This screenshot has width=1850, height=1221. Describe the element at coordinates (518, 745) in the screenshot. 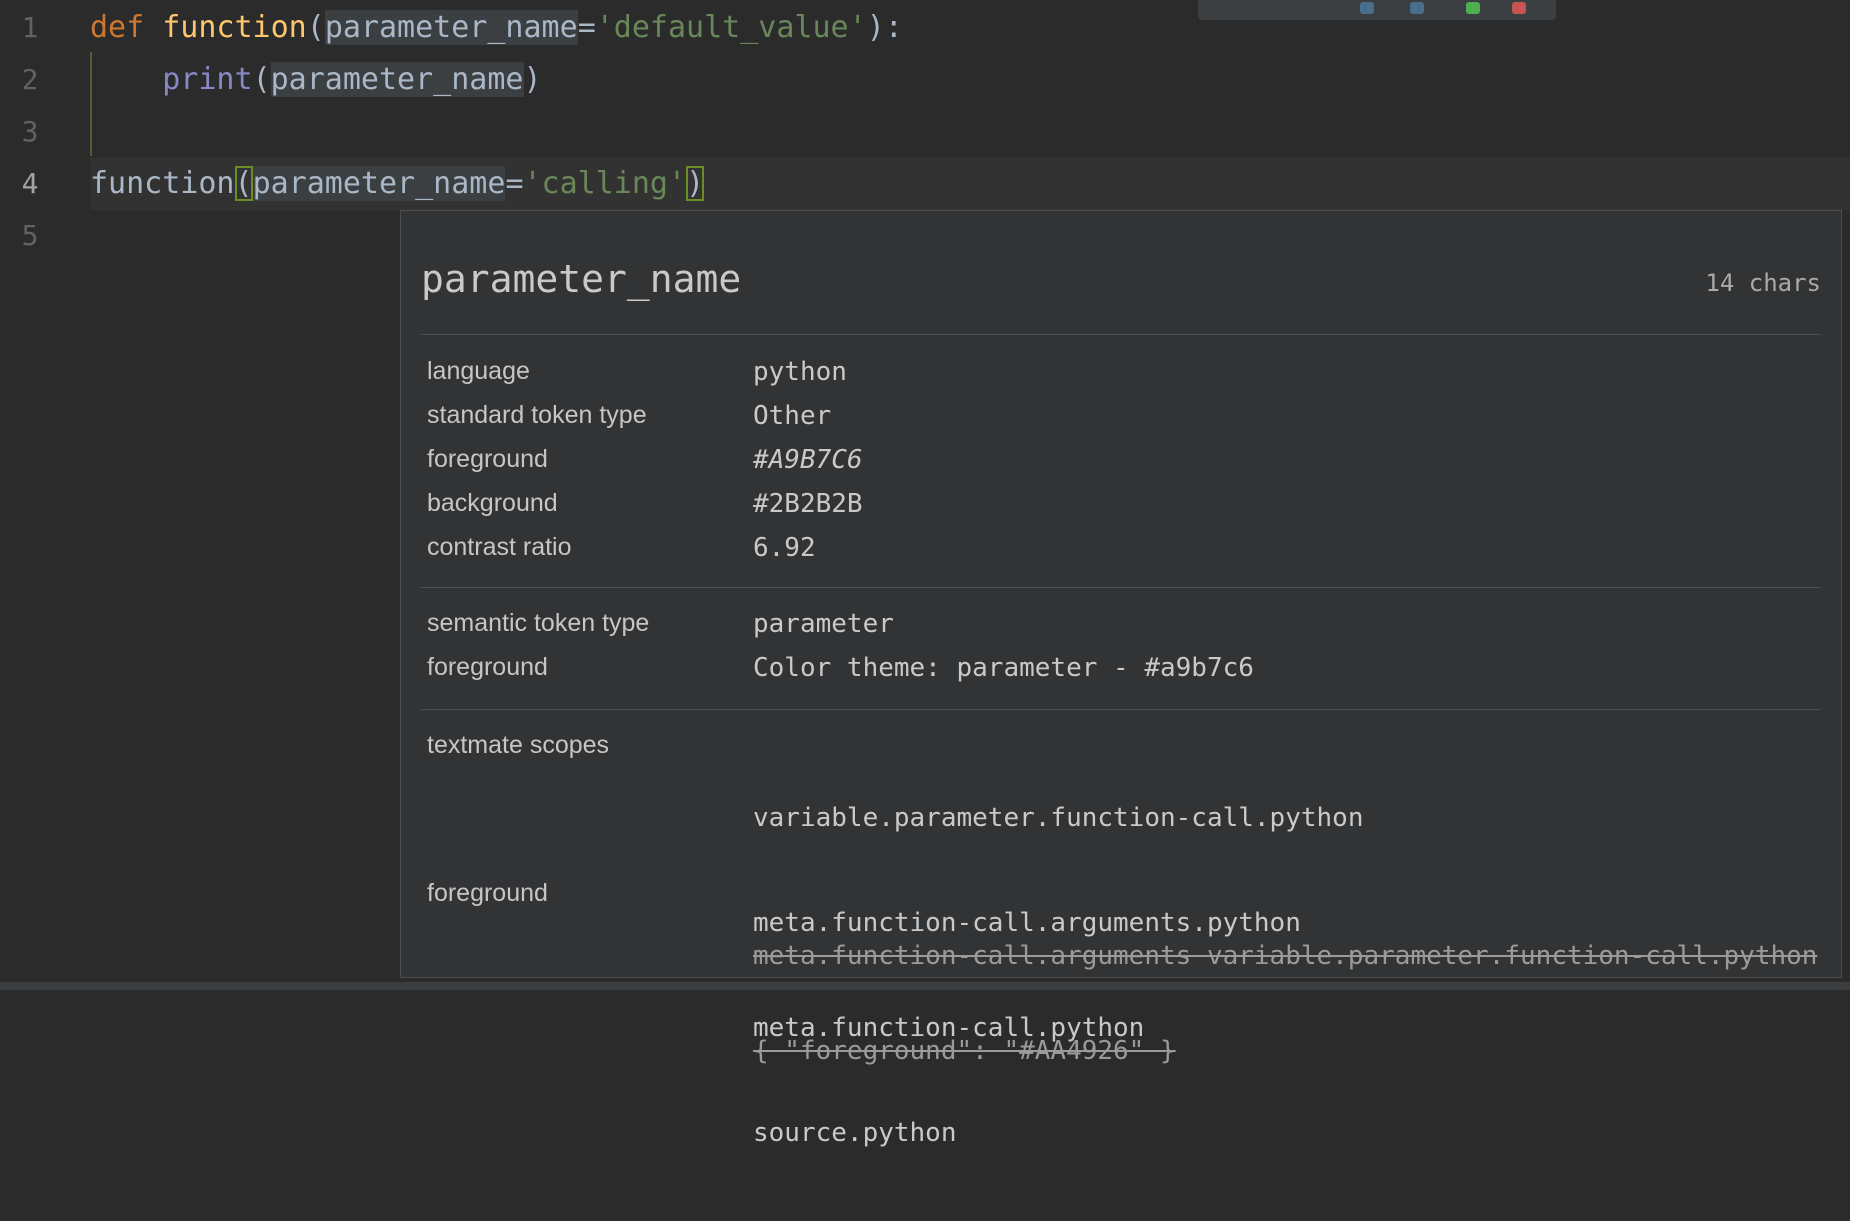

I see `row-label: textmate scopes` at that location.